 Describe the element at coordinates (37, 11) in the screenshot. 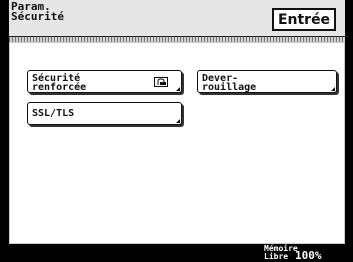

I see `page-title: Param. Sécurité` at that location.